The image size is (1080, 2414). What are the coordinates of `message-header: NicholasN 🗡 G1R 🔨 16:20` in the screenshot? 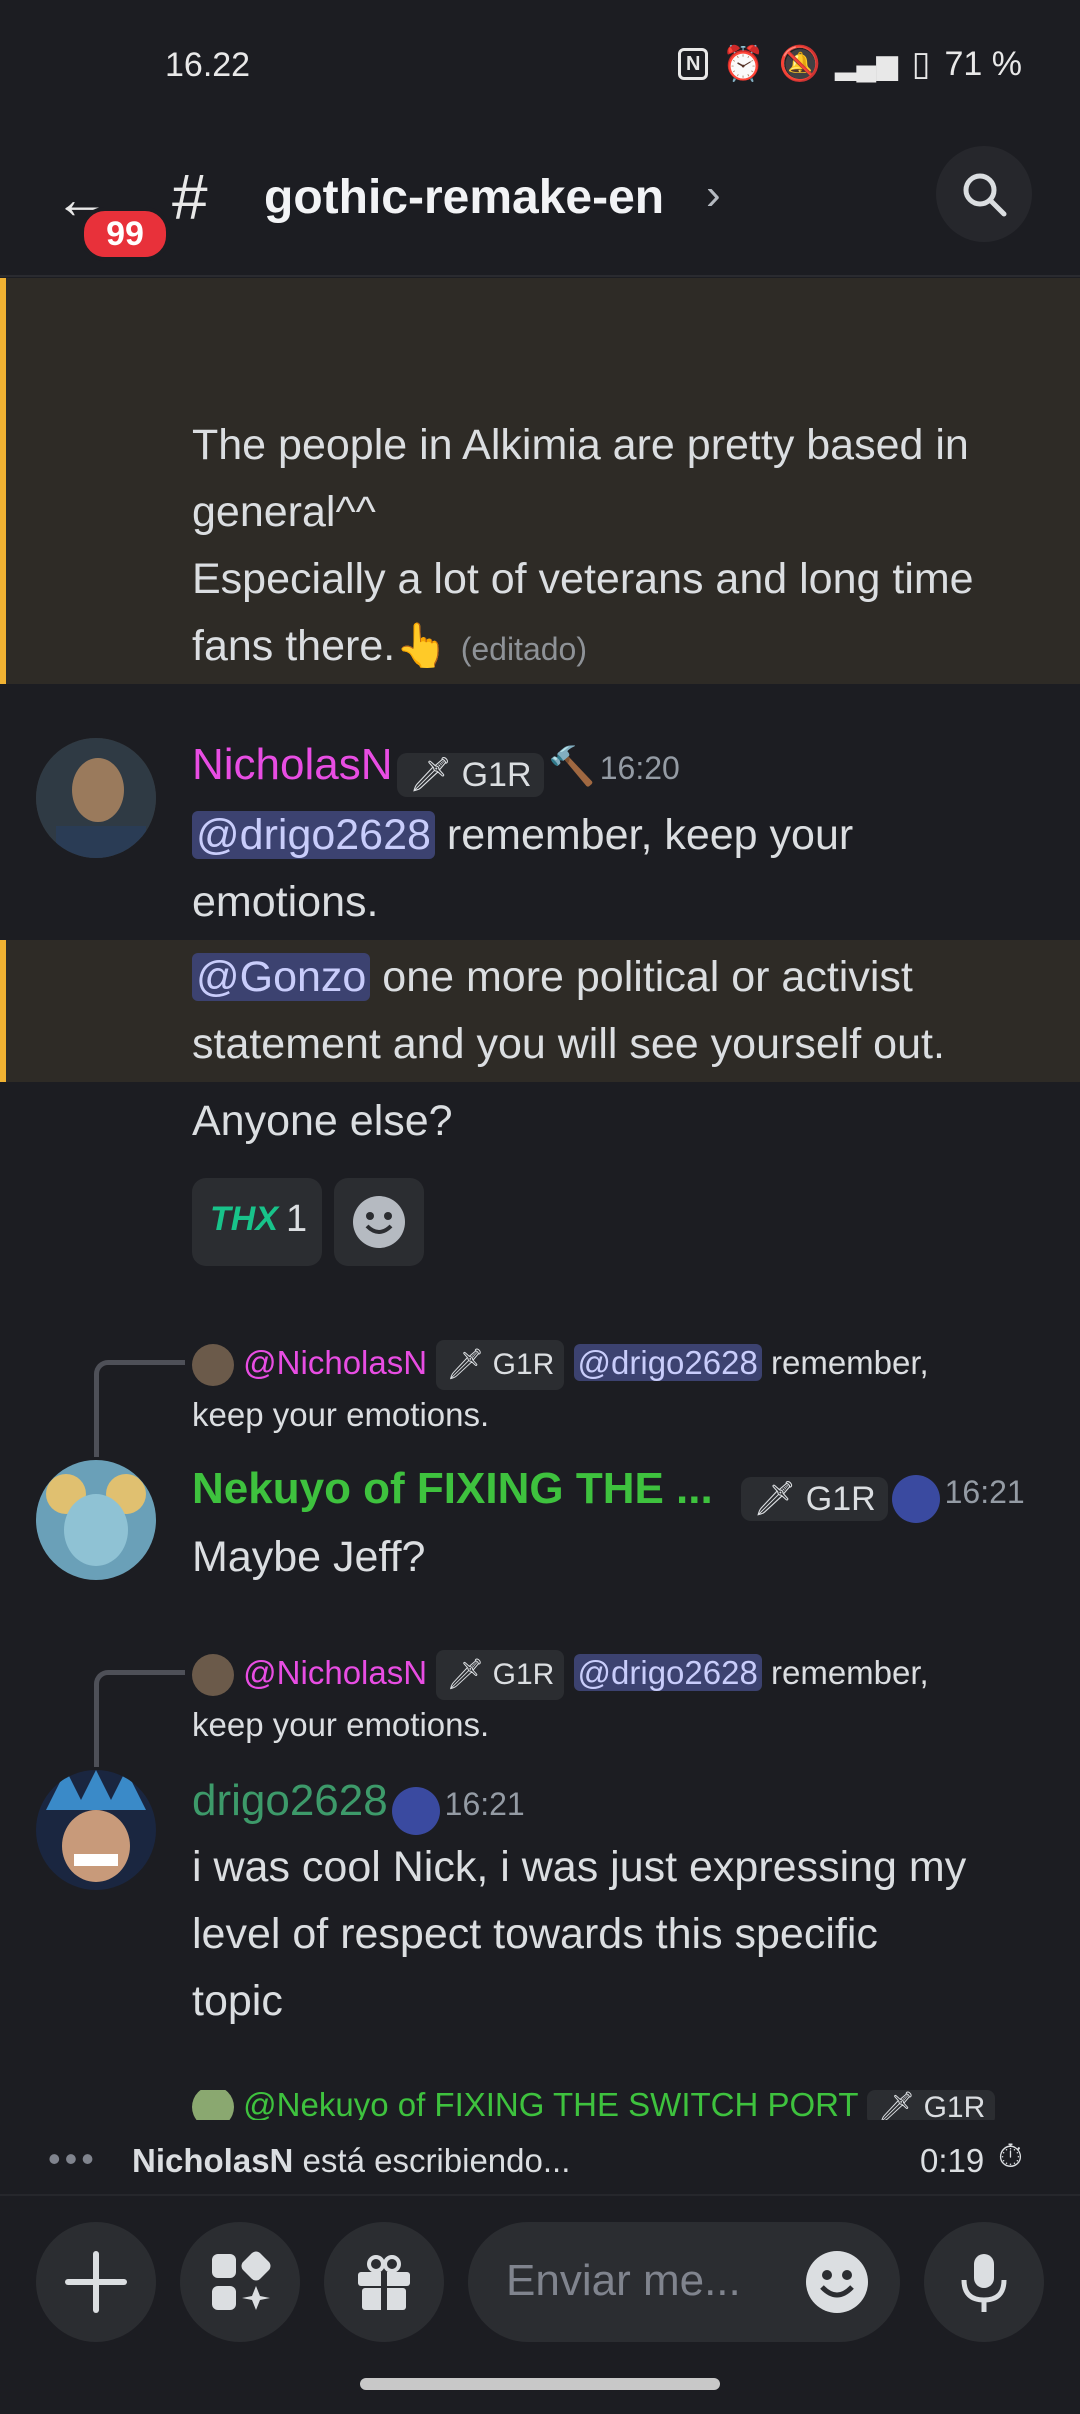 It's located at (436, 768).